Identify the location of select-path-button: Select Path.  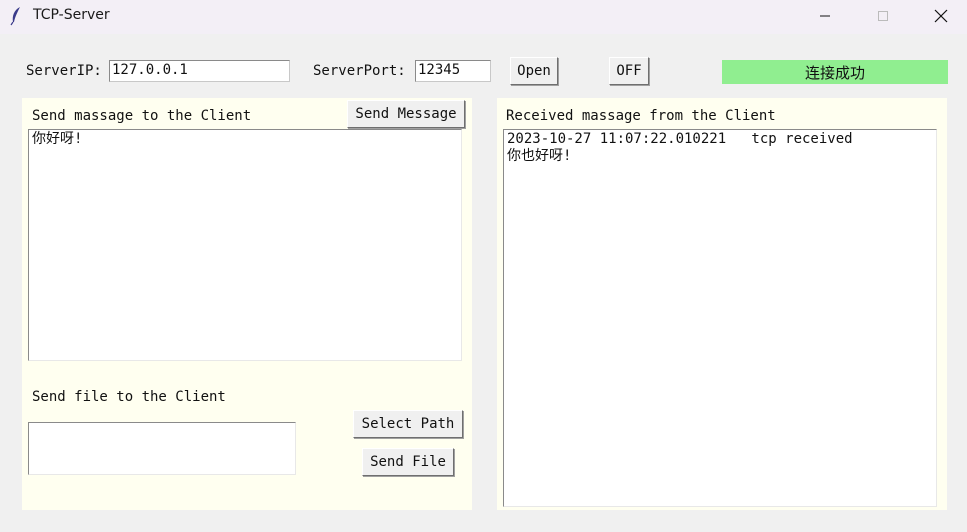
(408, 424).